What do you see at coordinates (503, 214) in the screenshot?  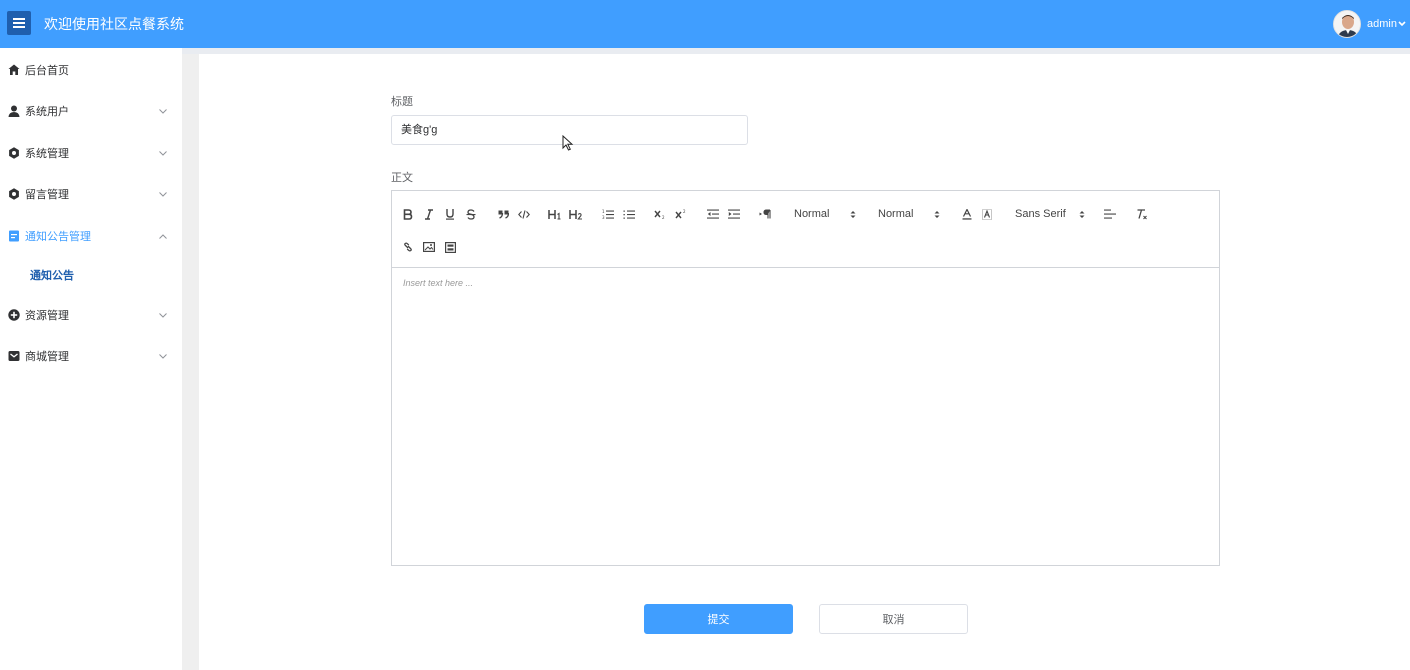 I see `blockquote-button` at bounding box center [503, 214].